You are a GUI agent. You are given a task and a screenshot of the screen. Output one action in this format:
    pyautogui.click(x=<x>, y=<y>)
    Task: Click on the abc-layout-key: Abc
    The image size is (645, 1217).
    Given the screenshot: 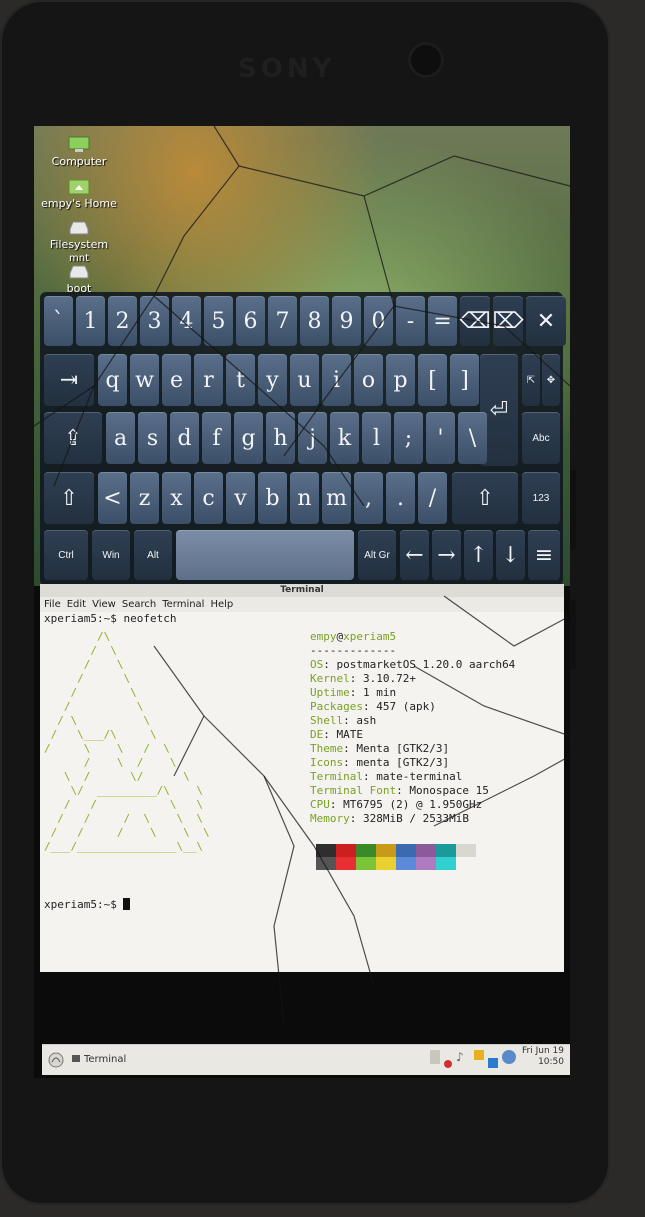 What is the action you would take?
    pyautogui.click(x=541, y=438)
    